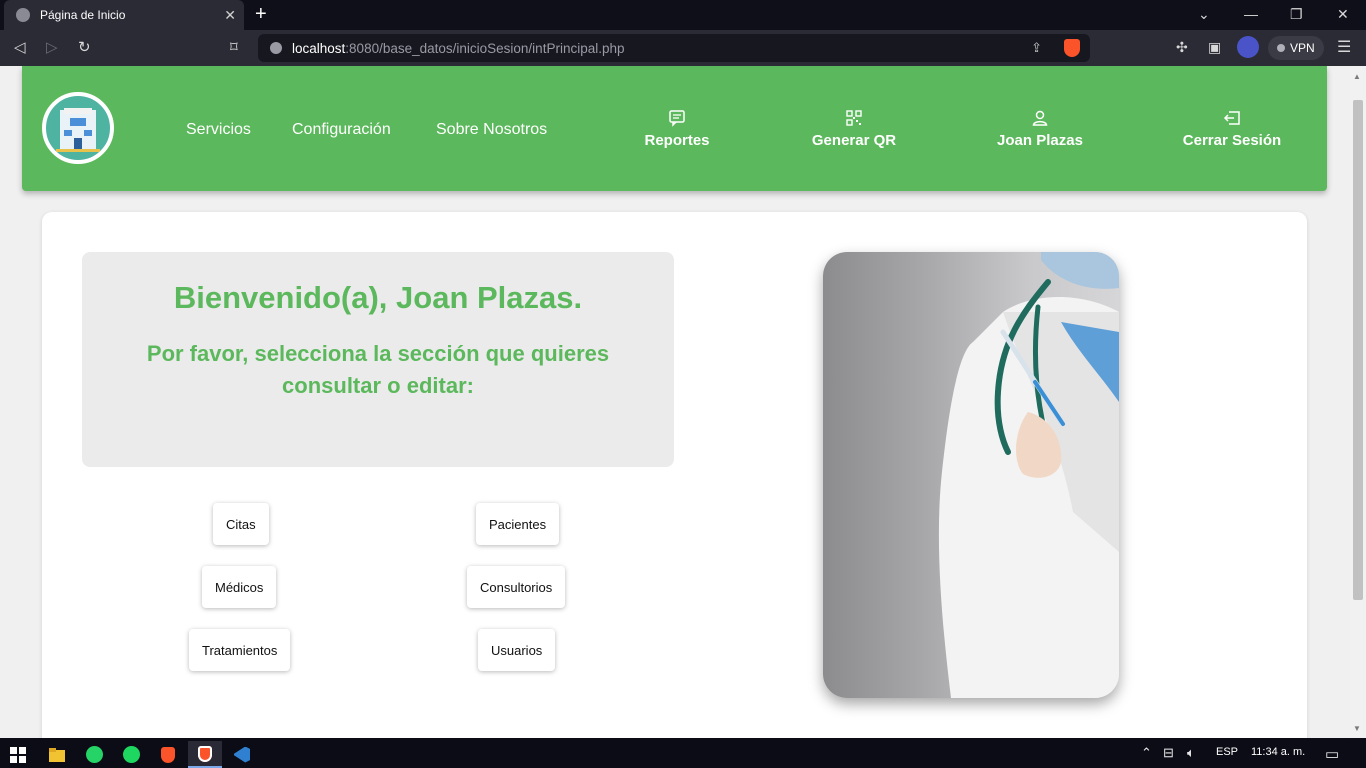 This screenshot has width=1366, height=768. Describe the element at coordinates (378, 297) in the screenshot. I see `welcome-title: Bienvenido(a), Joan Plazas.` at that location.